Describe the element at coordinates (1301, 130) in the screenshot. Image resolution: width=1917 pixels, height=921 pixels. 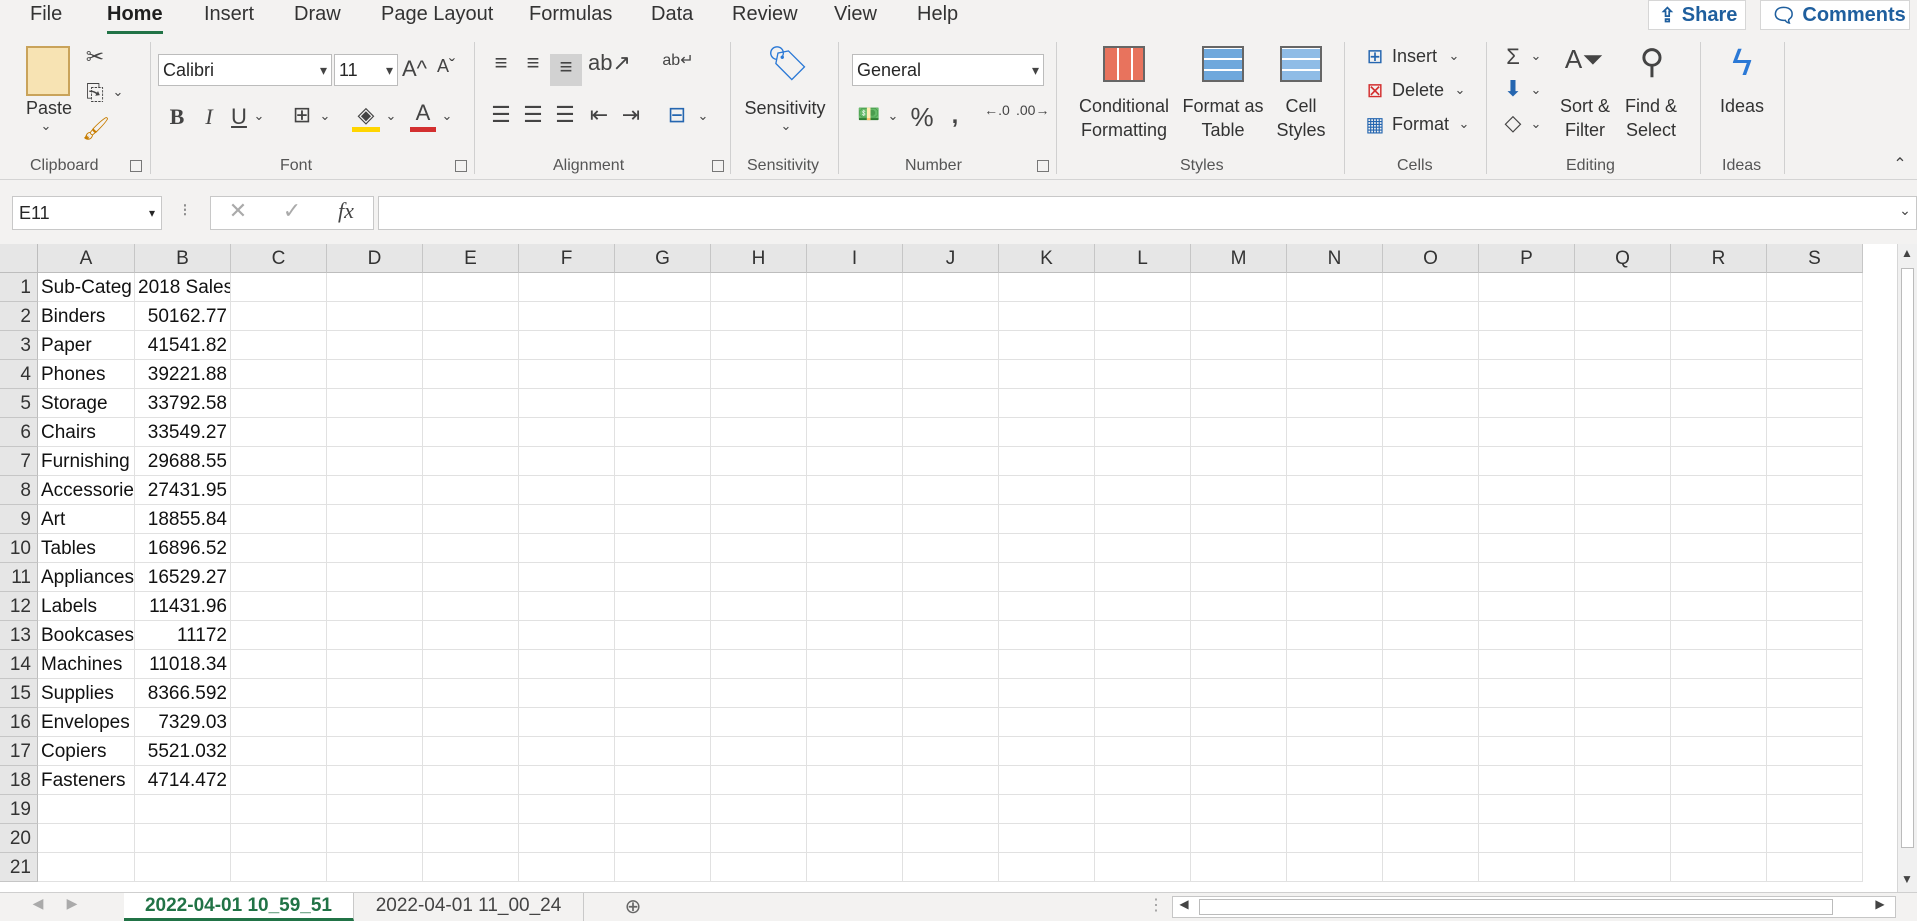
I see `cell-styles-line2: Styles` at that location.